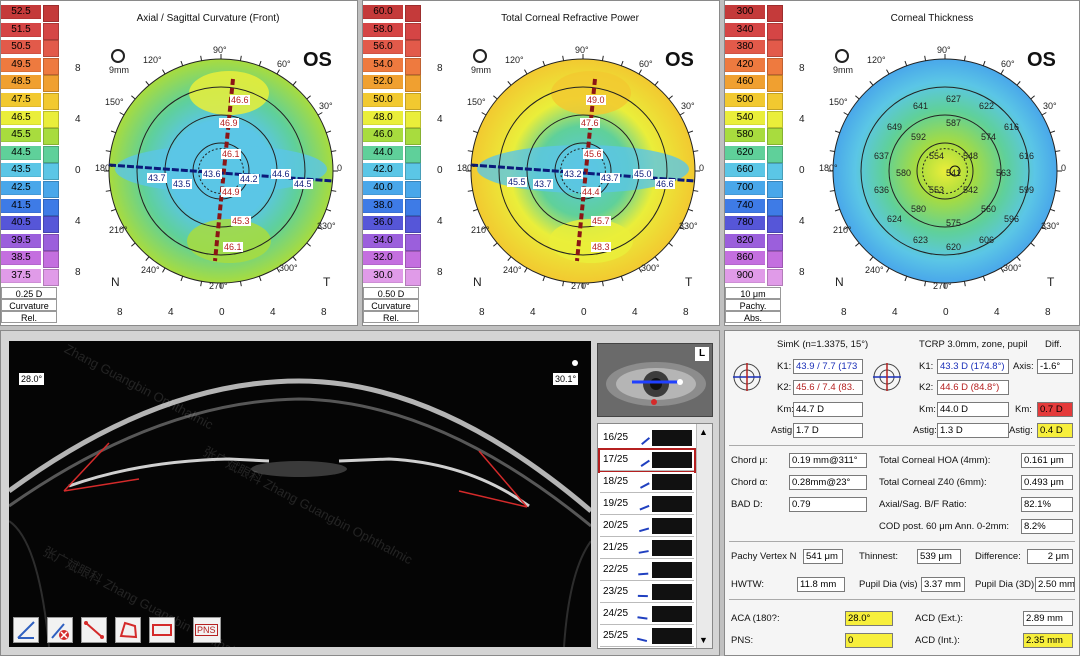 Image resolution: width=1080 pixels, height=656 pixels. I want to click on erase-tool-button, so click(60, 630).